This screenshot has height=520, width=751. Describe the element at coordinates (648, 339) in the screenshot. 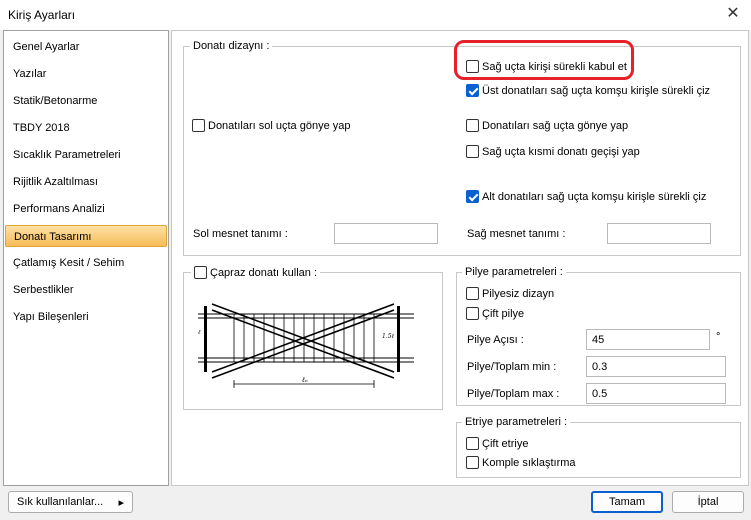

I see `pilye-aci-input` at that location.